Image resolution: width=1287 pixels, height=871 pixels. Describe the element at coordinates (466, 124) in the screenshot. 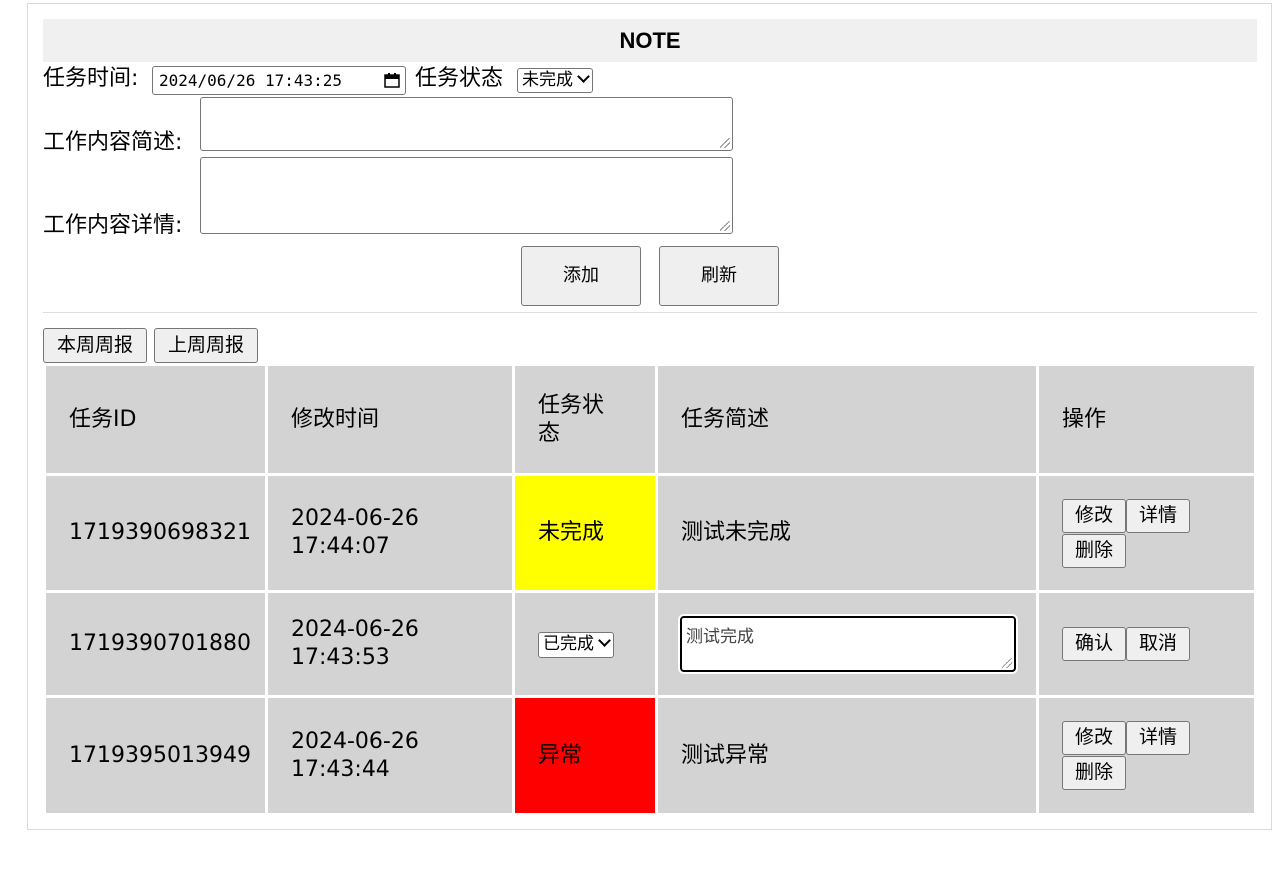

I see `summary-textarea` at that location.